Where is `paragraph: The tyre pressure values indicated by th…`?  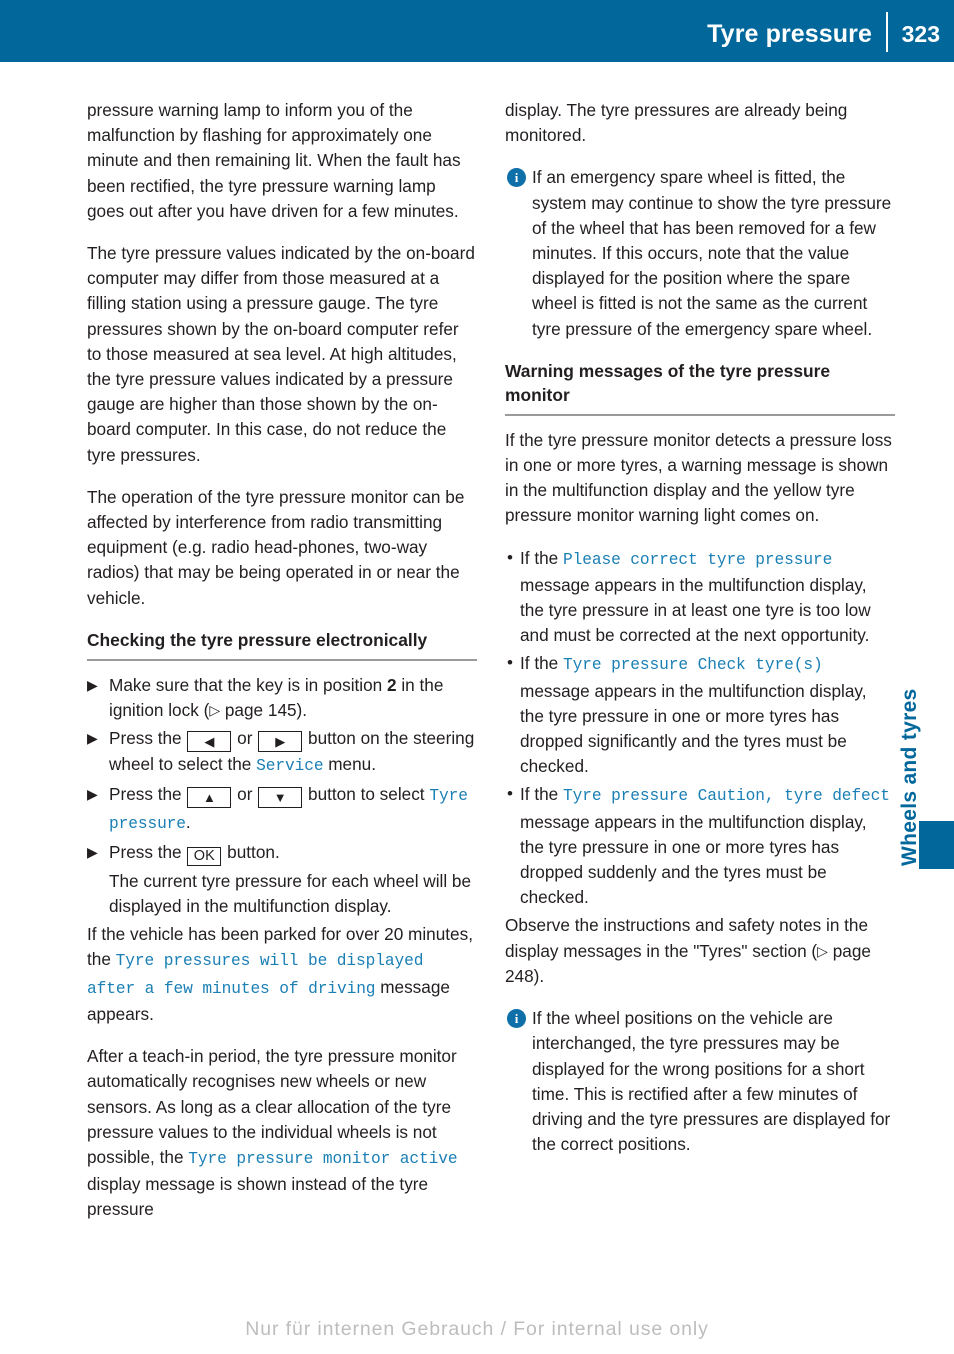
paragraph: The tyre pressure values indicated by th… is located at coordinates (281, 354).